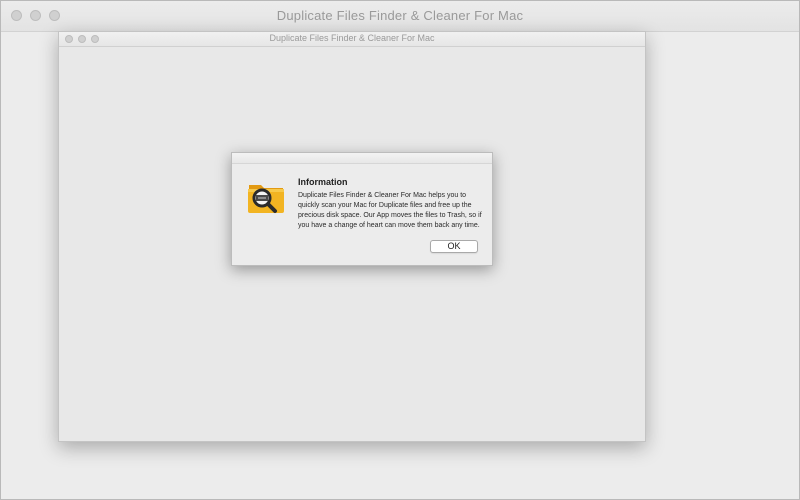 The image size is (800, 500). What do you see at coordinates (323, 182) in the screenshot?
I see `dialog-title: Information` at bounding box center [323, 182].